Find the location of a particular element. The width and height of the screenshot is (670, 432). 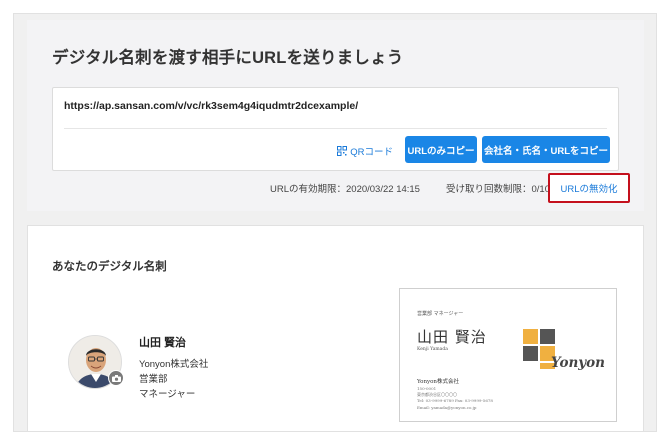

bizcard-name: 山田 賢治 is located at coordinates (452, 337).